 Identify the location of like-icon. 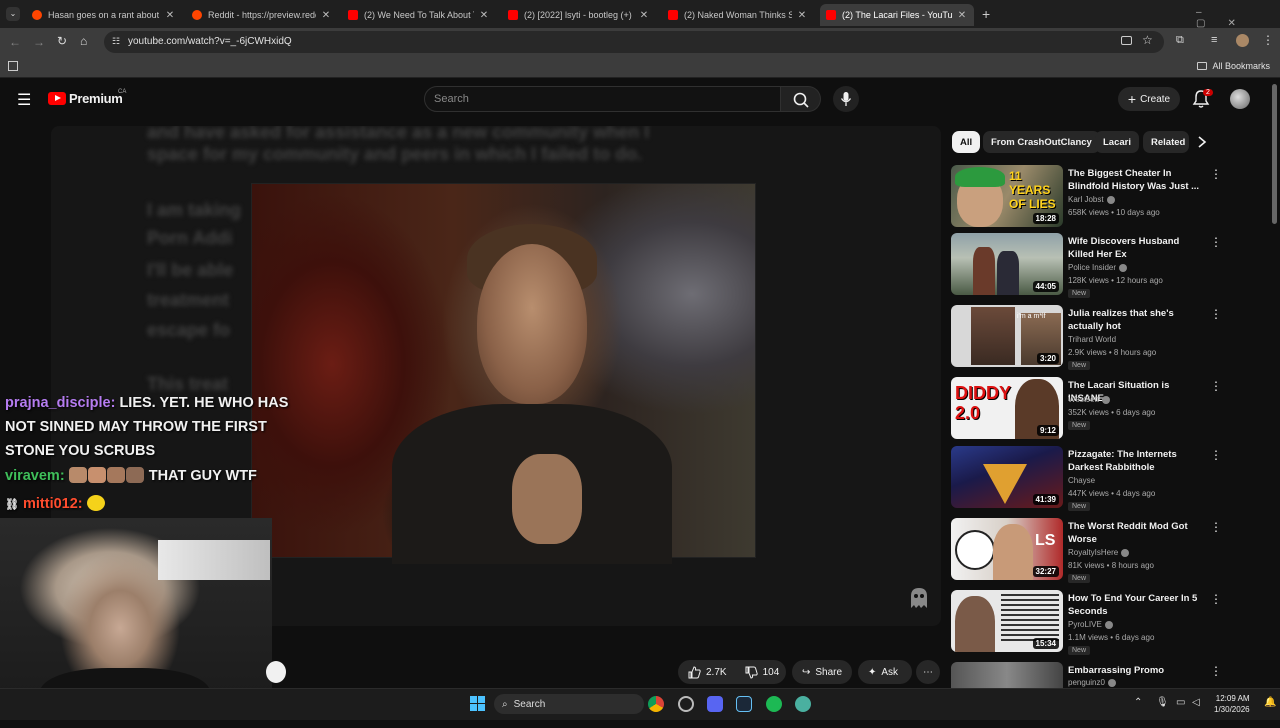
(694, 672).